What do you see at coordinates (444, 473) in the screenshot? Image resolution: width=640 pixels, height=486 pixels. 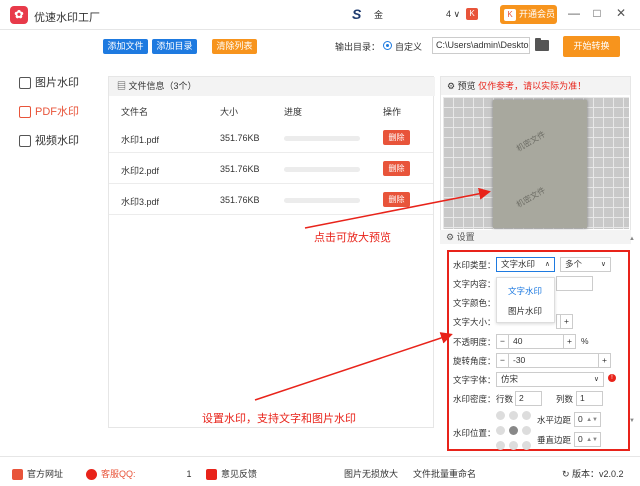 I see `batch-rename-link: 文件批量重命名` at bounding box center [444, 473].